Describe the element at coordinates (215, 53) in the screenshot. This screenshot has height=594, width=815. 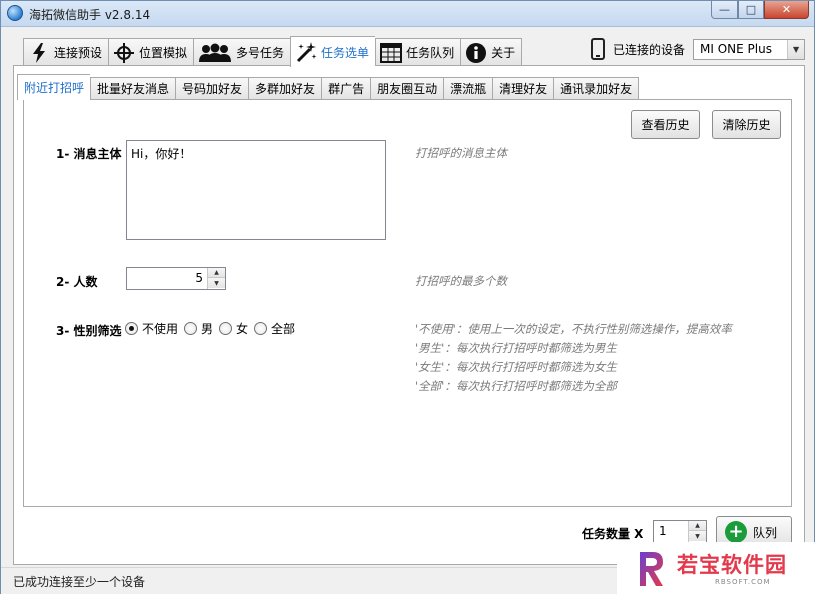
I see `users-icon` at that location.